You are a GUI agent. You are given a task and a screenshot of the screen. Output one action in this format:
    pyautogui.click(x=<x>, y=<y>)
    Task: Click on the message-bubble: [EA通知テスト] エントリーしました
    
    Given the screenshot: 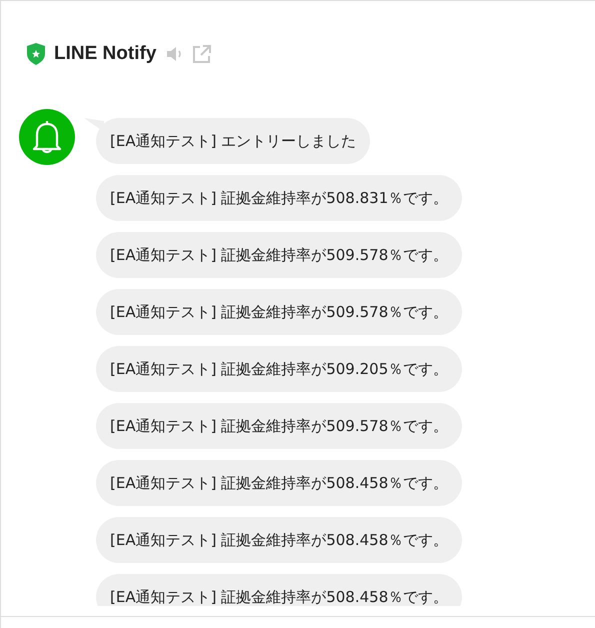 What is the action you would take?
    pyautogui.click(x=233, y=141)
    